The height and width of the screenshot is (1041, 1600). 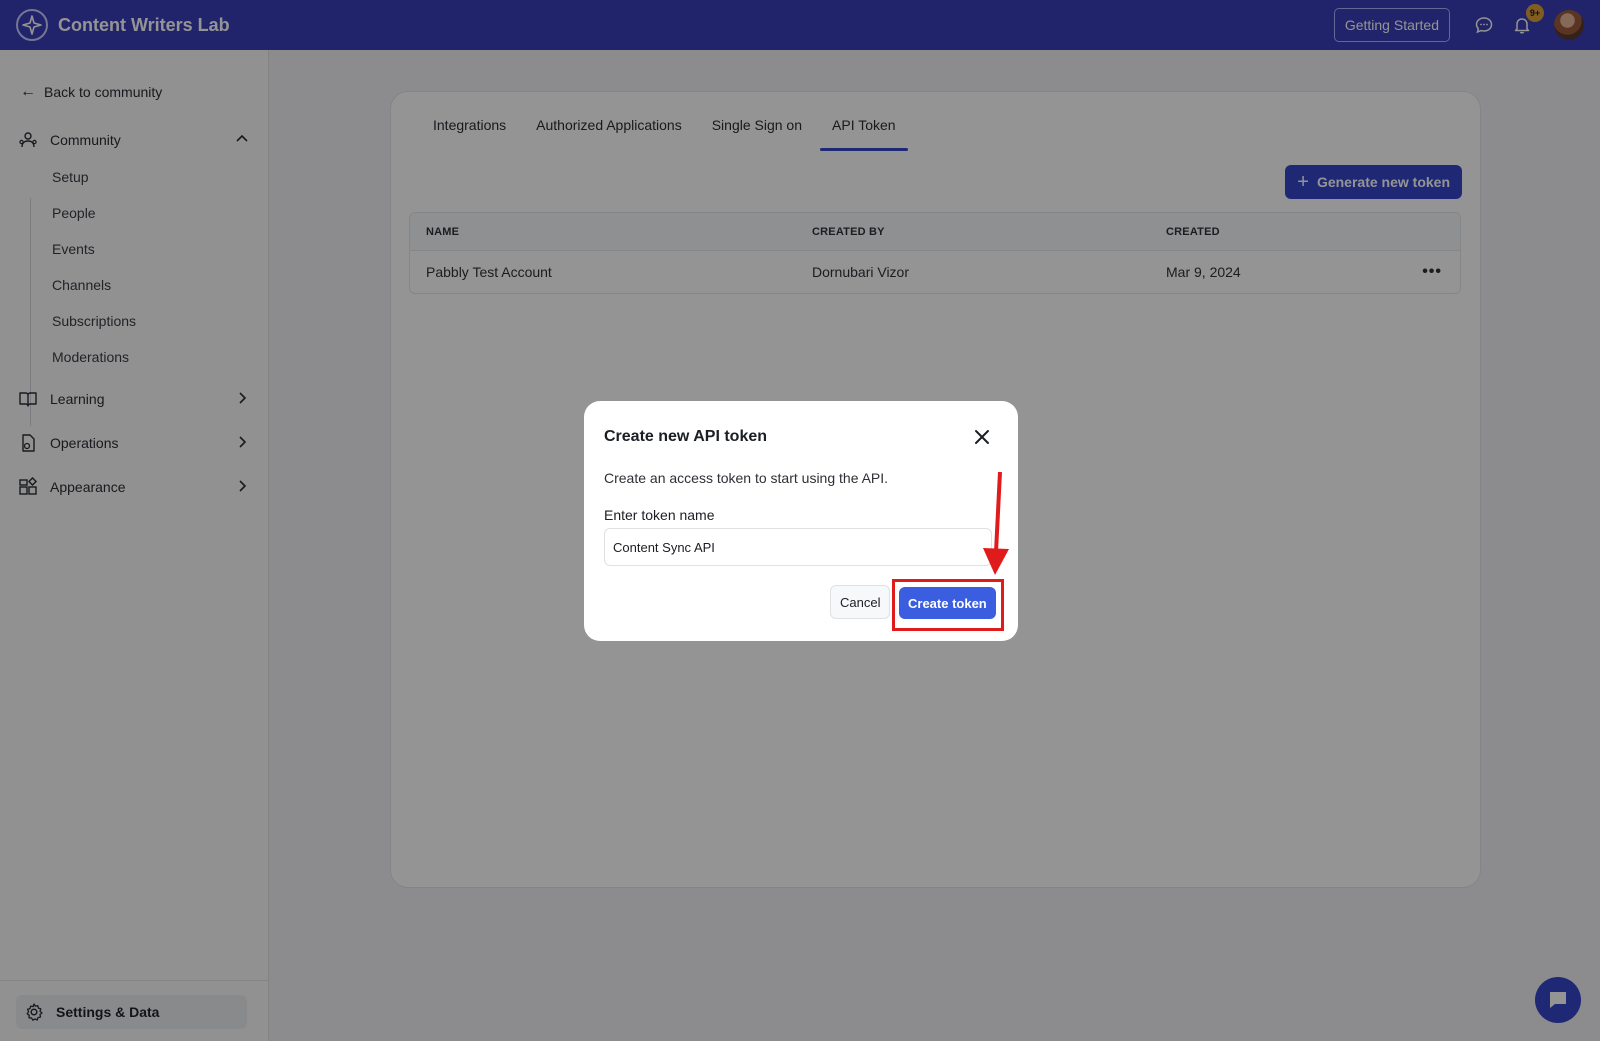 What do you see at coordinates (982, 437) in the screenshot?
I see `close-icon` at bounding box center [982, 437].